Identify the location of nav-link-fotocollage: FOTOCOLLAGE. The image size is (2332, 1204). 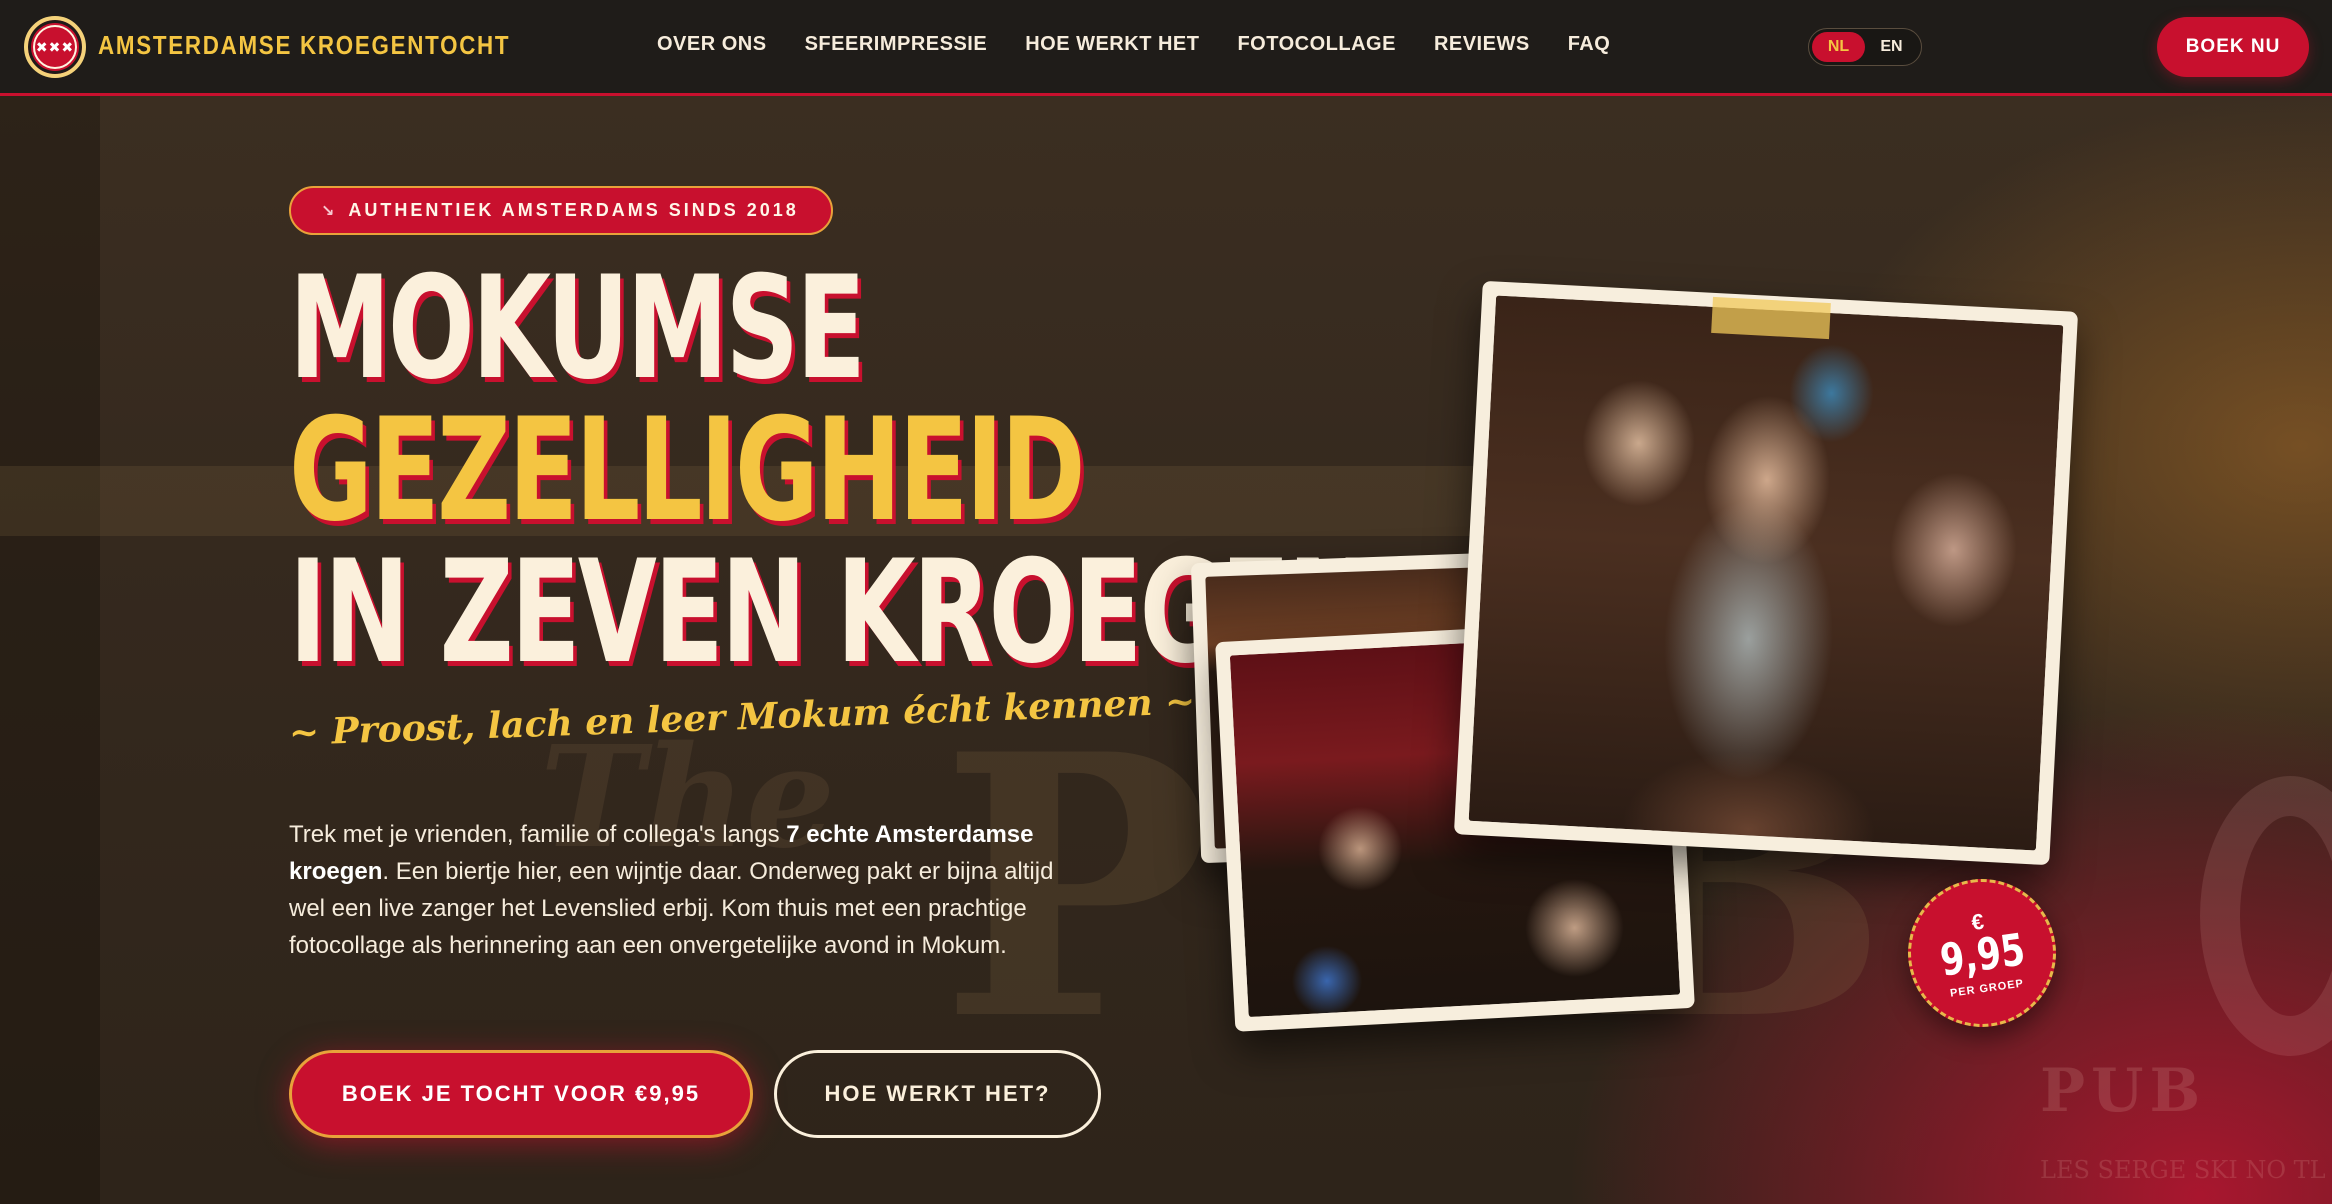
(1316, 44).